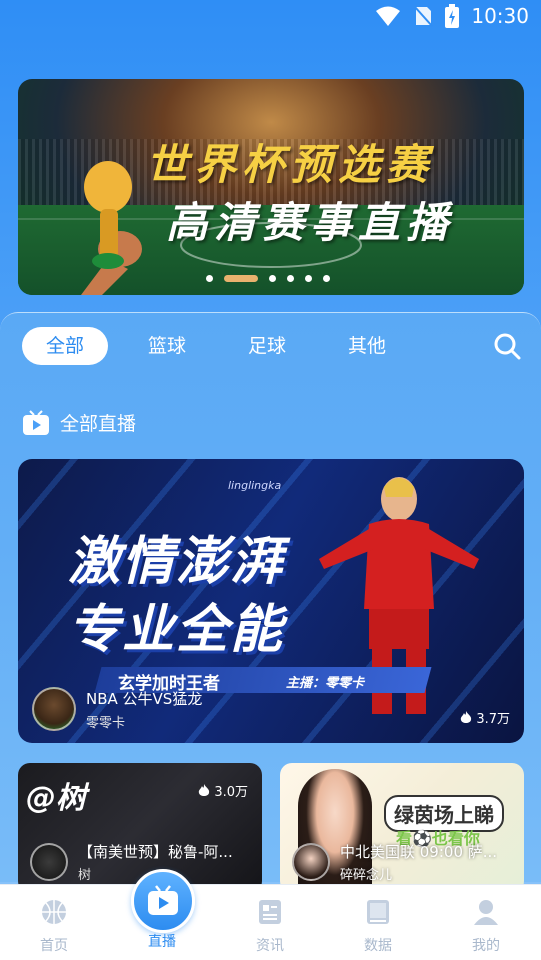 The height and width of the screenshot is (960, 541). I want to click on tab-basketball: 篮球, so click(167, 346).